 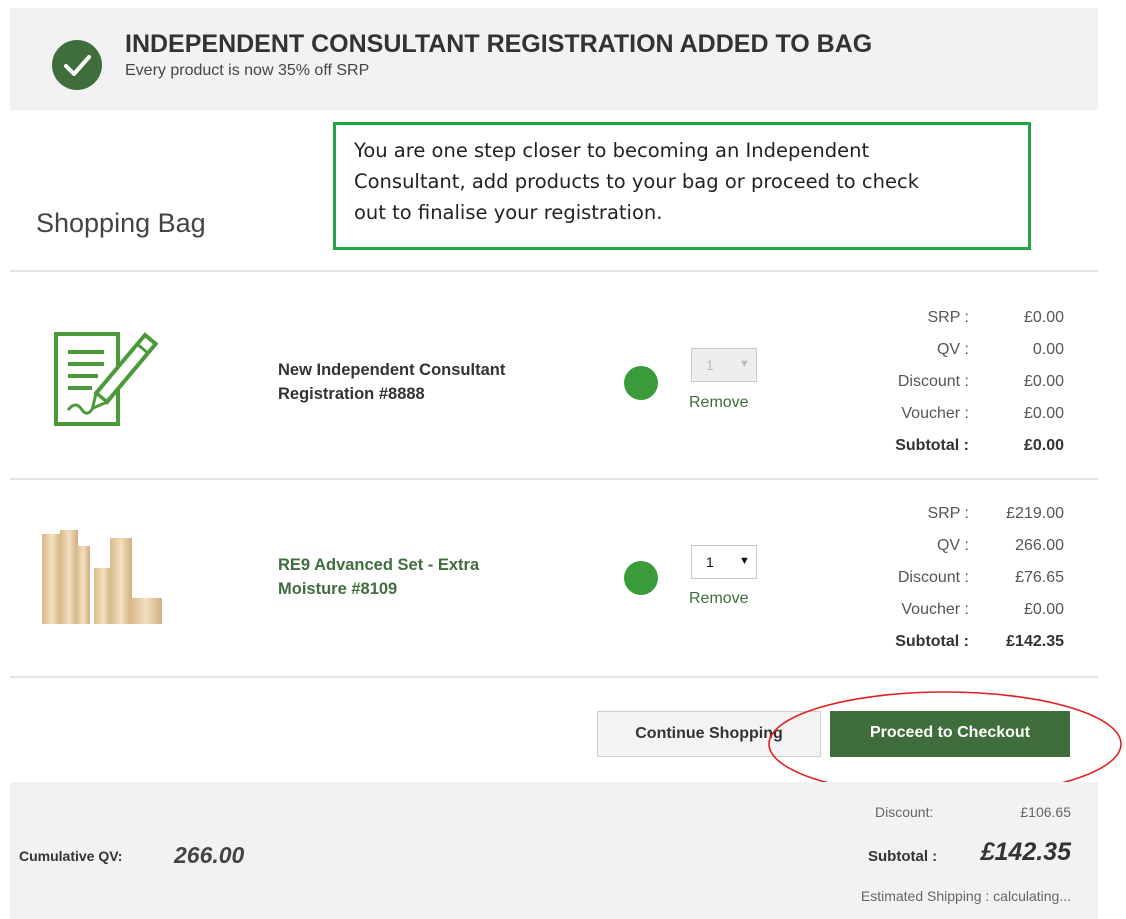 I want to click on summary-discount-label: Discount:, so click(x=904, y=812).